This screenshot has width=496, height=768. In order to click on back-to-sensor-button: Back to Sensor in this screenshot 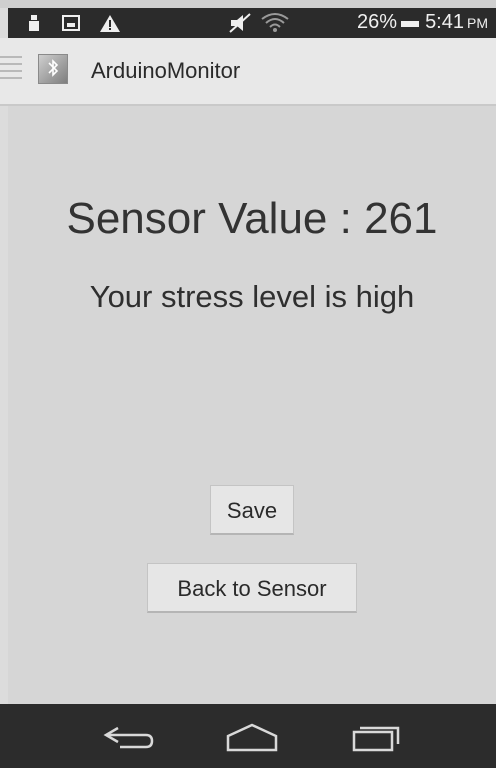, I will do `click(252, 588)`.